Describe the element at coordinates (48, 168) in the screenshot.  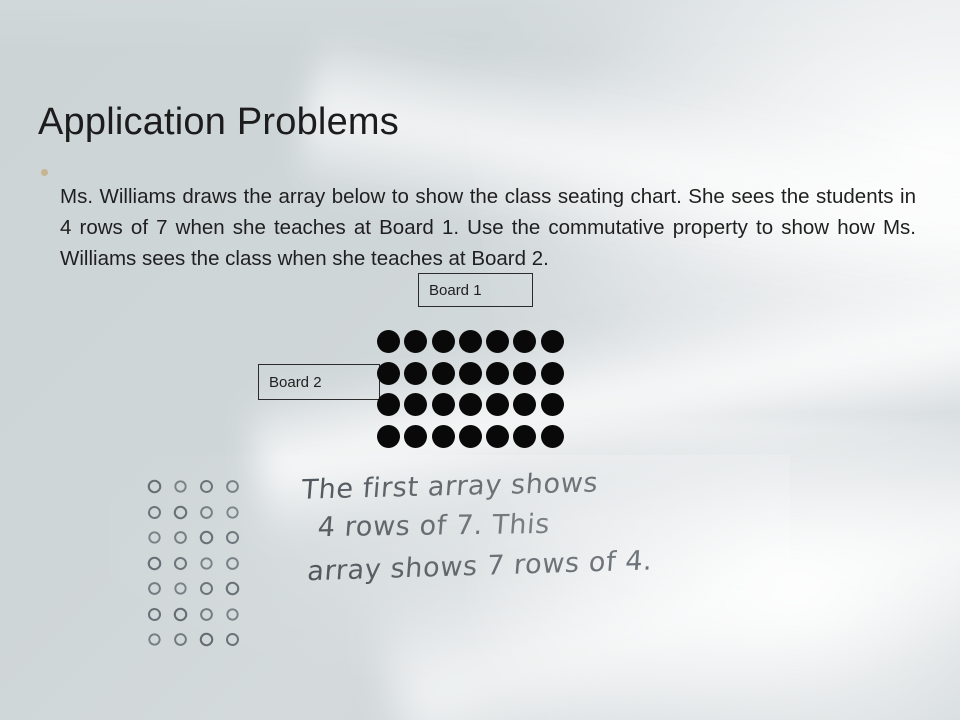
I see `bullet-marker` at that location.